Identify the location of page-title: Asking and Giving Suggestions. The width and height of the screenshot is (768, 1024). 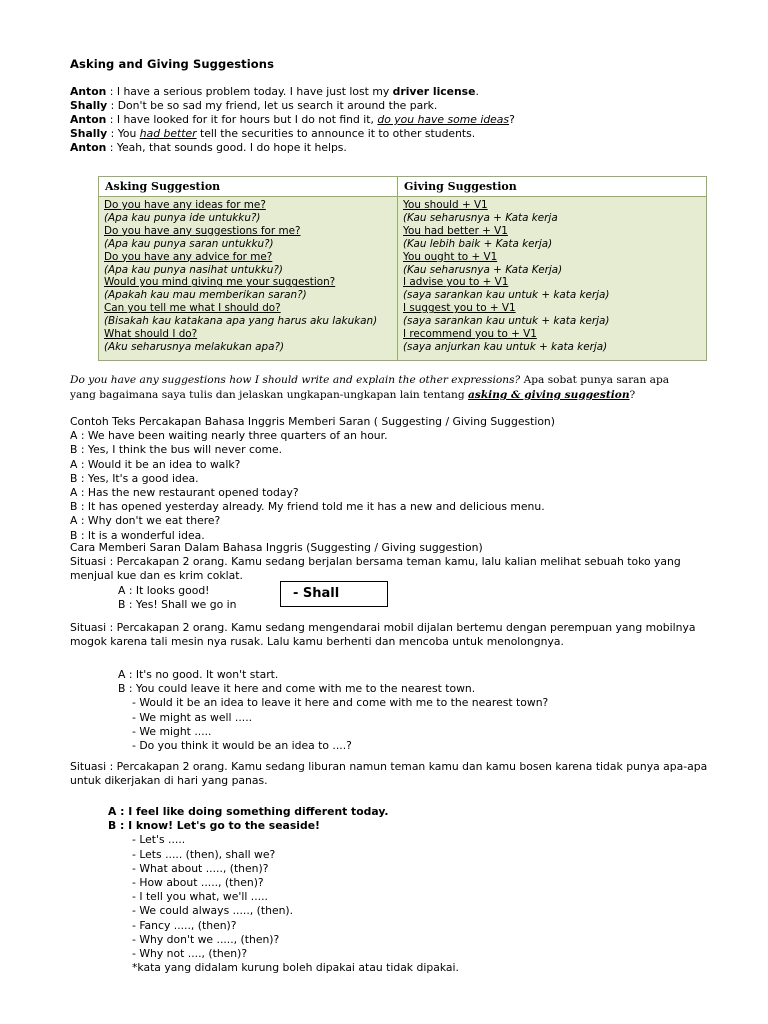
(172, 64).